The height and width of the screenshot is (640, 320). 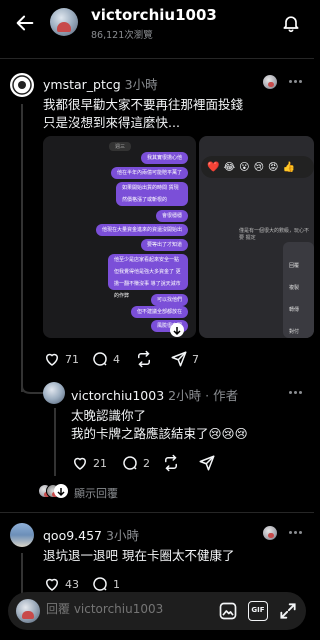 I want to click on reply-composer: GIF, so click(x=157, y=611).